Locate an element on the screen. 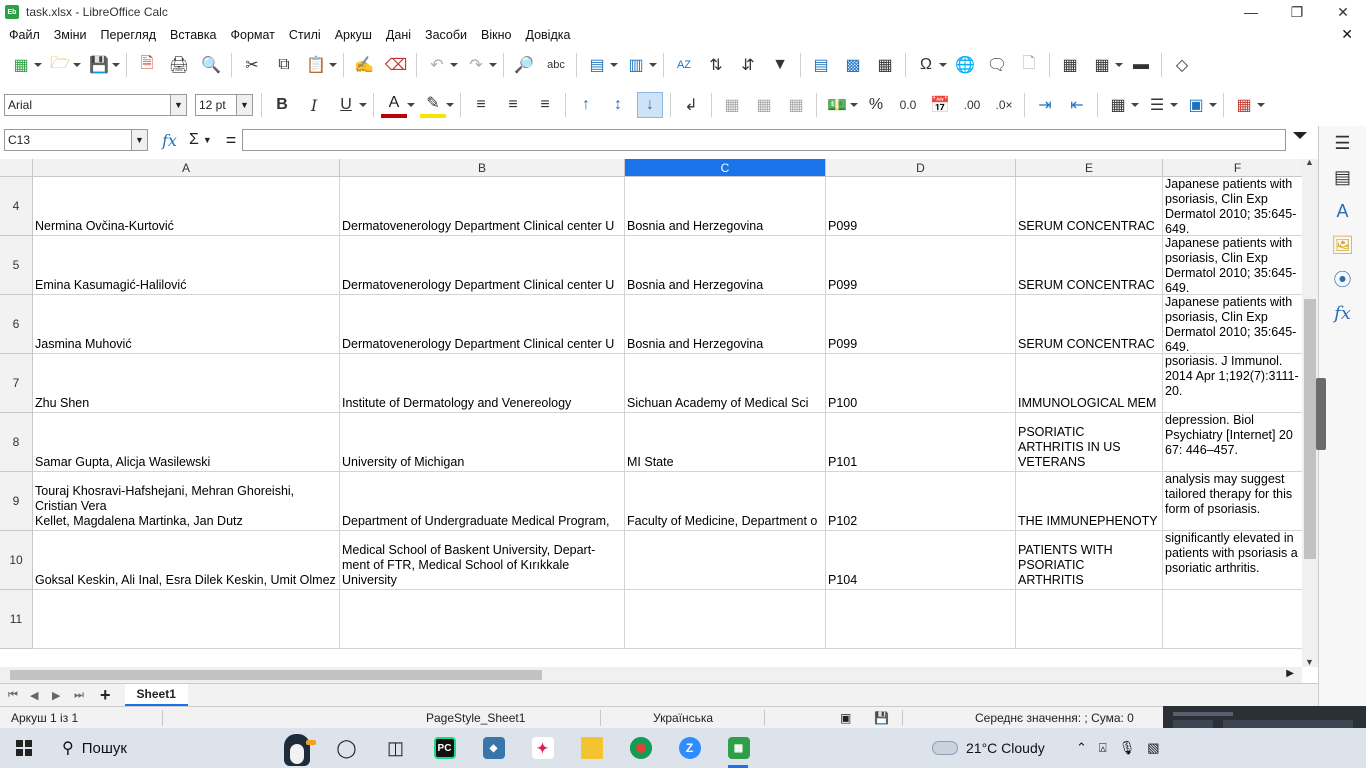 The width and height of the screenshot is (1366, 768). cell-d9: P102 is located at coordinates (921, 501).